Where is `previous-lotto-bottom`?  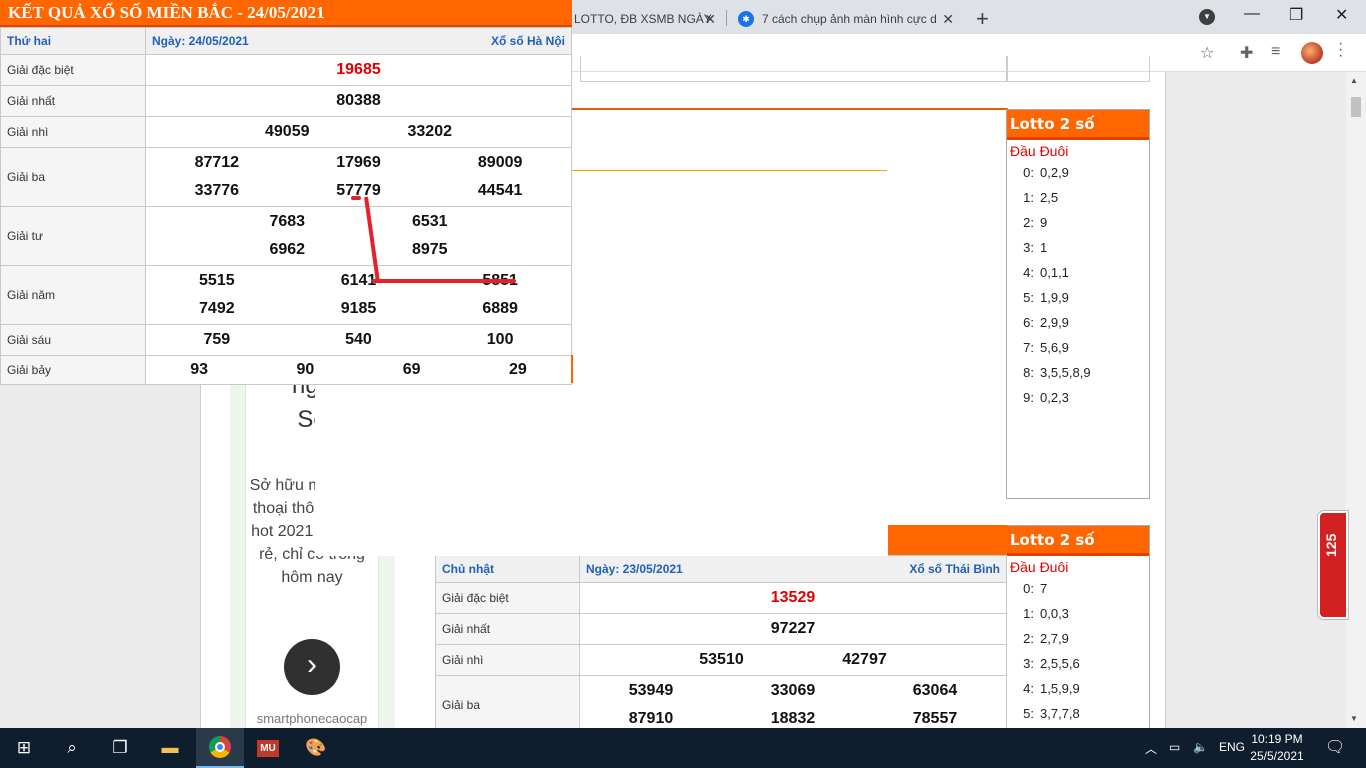
previous-lotto-bottom is located at coordinates (1078, 69).